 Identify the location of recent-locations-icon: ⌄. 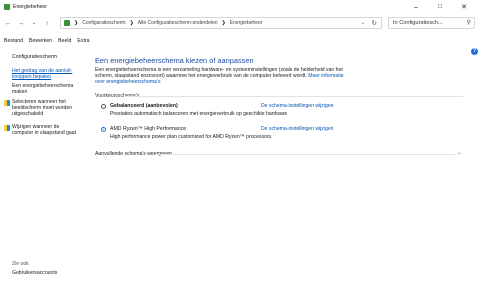
(34, 23).